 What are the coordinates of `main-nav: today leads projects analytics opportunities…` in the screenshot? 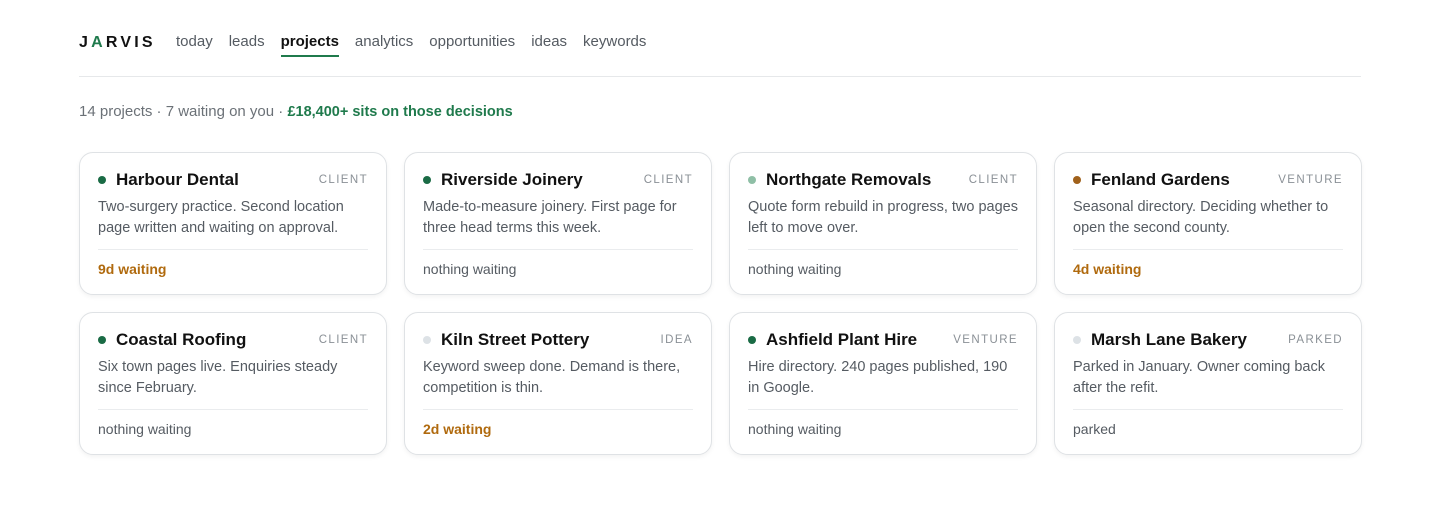 It's located at (411, 45).